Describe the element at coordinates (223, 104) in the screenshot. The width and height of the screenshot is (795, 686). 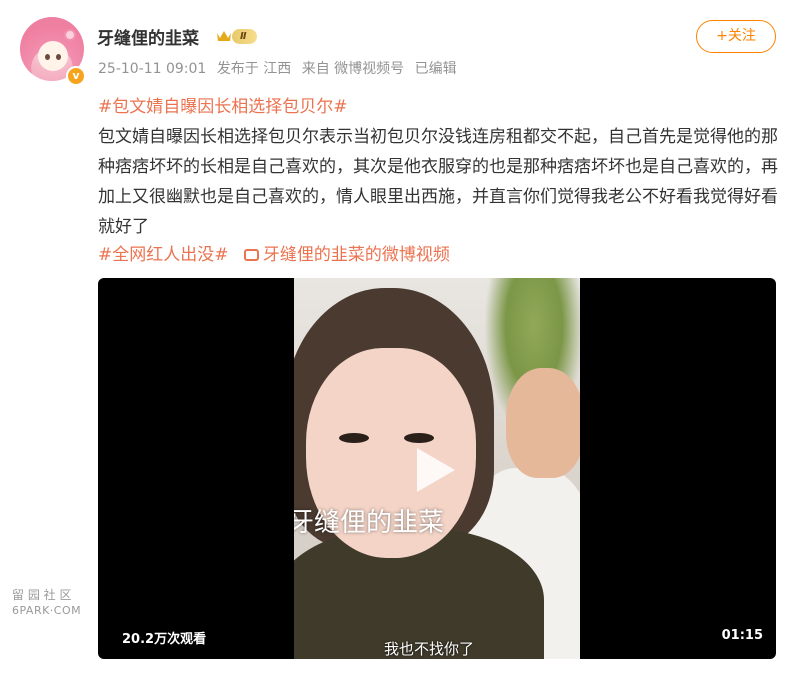
I see `topic-link: #包文婧自曝因长相选择包贝尔#` at that location.